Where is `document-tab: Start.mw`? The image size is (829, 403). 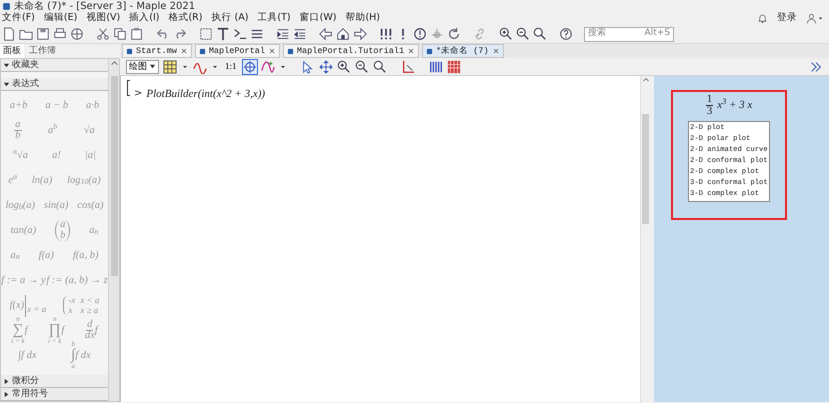
document-tab: Start.mw is located at coordinates (157, 51).